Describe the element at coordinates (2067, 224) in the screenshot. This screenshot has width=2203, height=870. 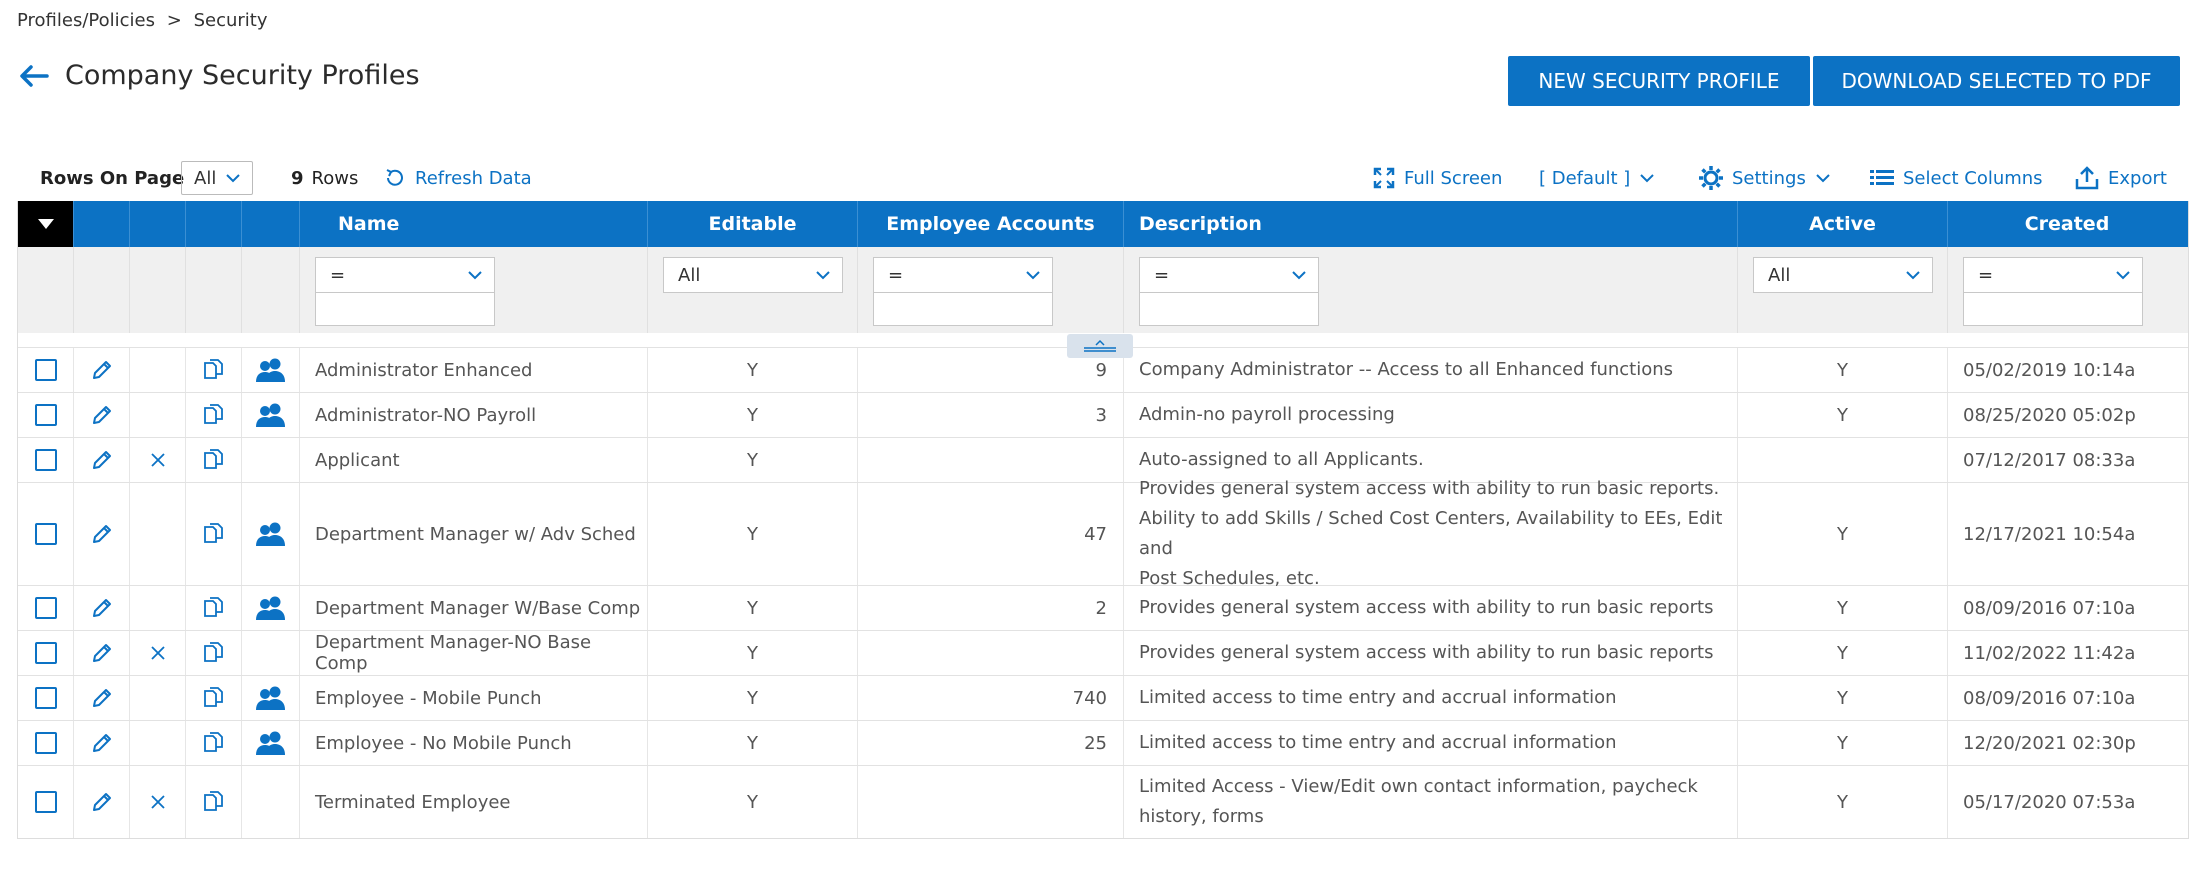
I see `header-created: Created` at that location.